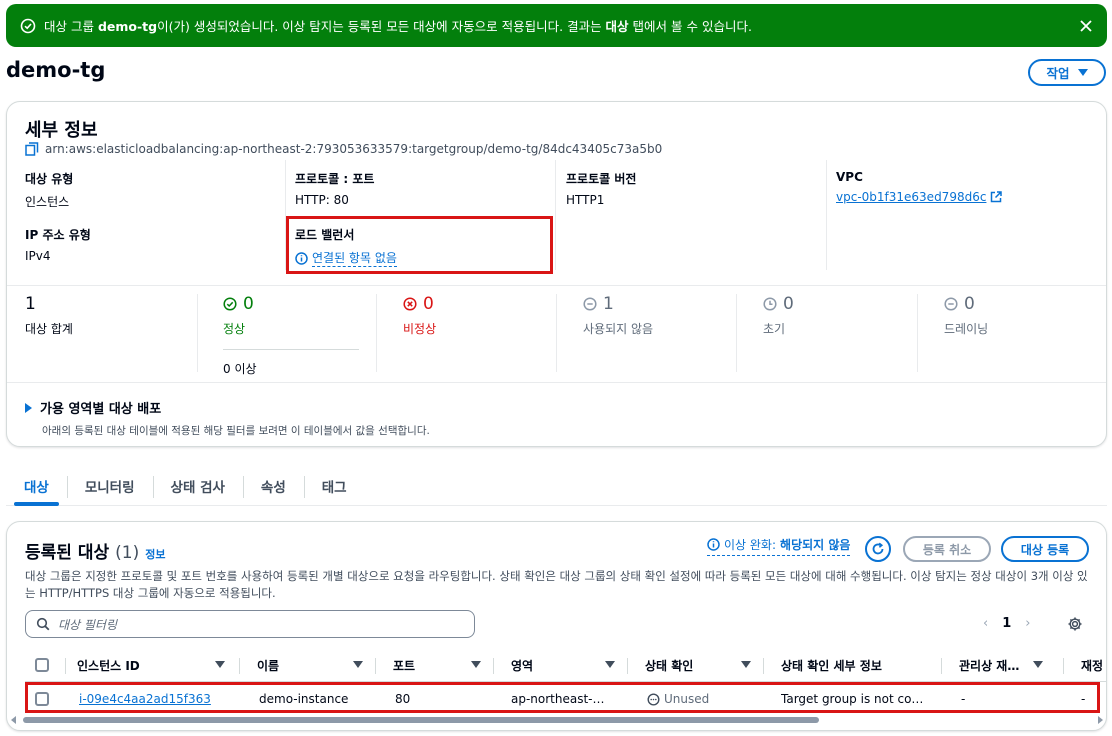  I want to click on clock-icon, so click(770, 304).